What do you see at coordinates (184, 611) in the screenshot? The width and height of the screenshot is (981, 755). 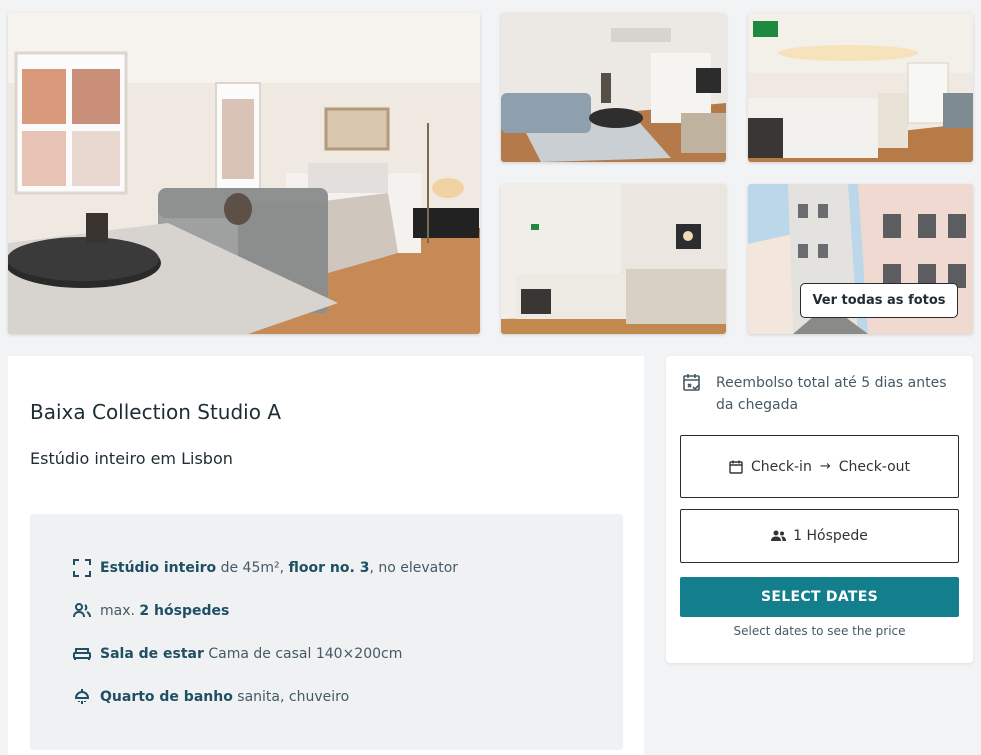 I see `feature-guests-count: 2 hóspedes` at bounding box center [184, 611].